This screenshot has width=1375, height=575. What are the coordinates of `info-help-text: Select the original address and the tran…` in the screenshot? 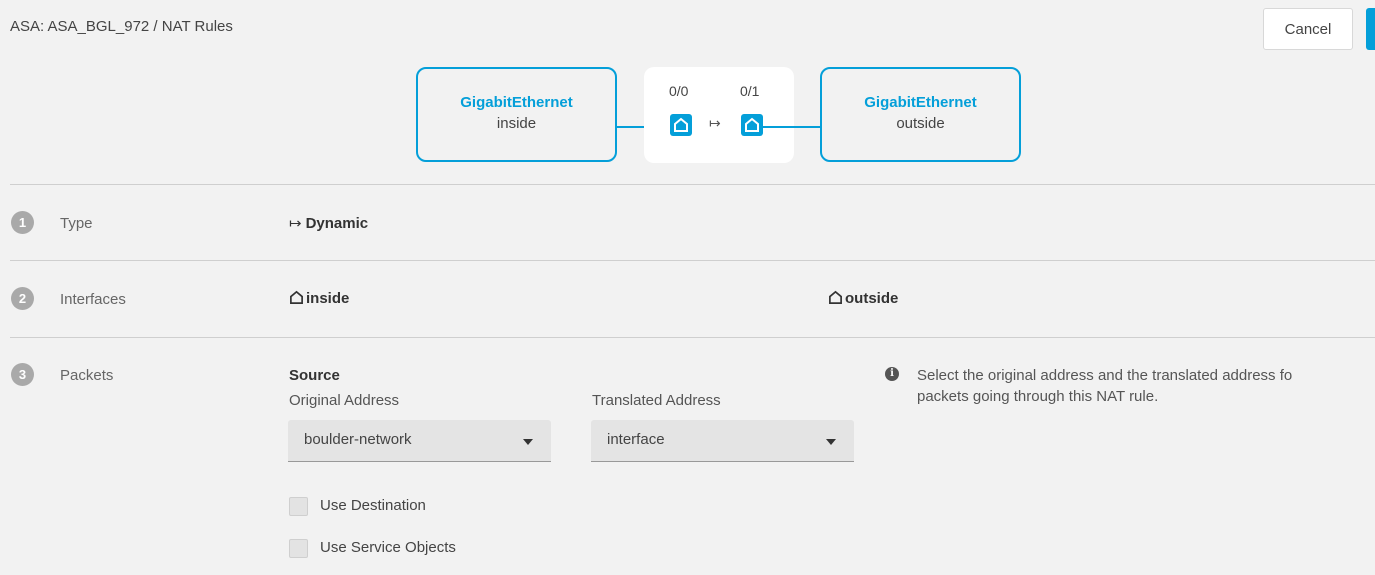 It's located at (1146, 386).